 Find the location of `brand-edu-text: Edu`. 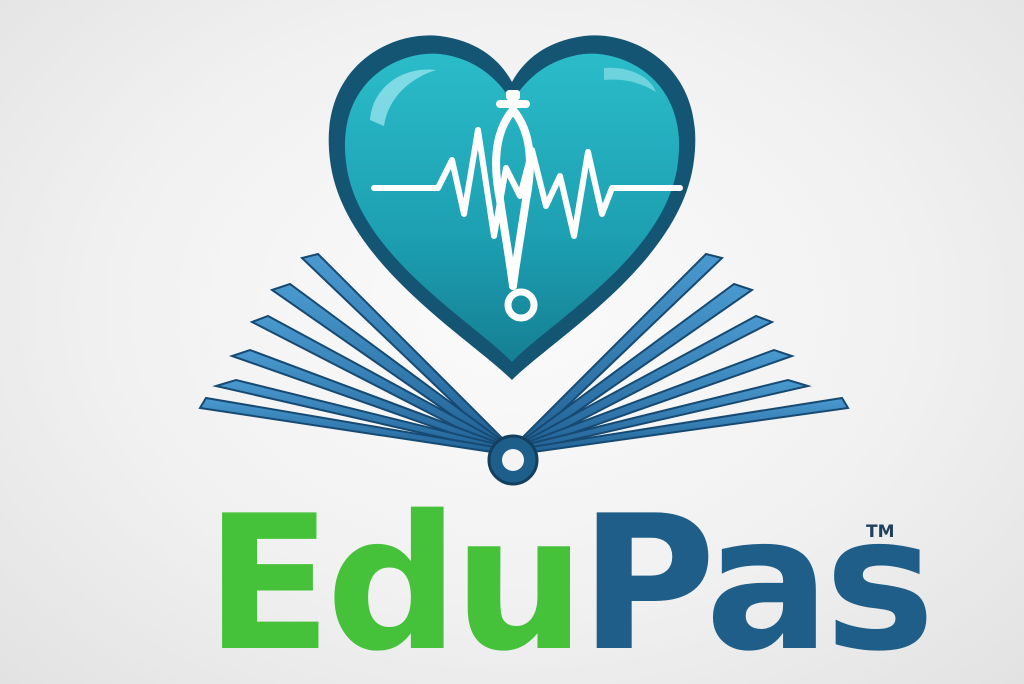

brand-edu-text: Edu is located at coordinates (395, 579).